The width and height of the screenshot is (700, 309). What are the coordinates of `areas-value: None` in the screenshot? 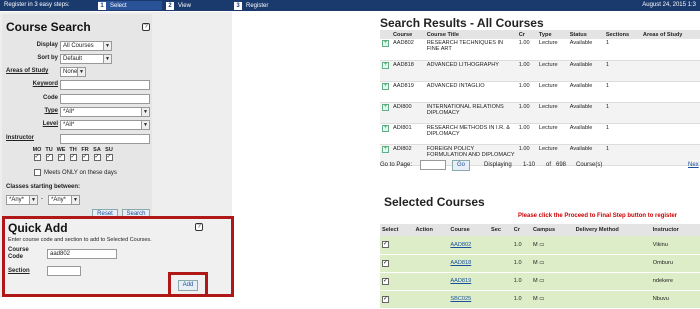 It's located at (70, 72).